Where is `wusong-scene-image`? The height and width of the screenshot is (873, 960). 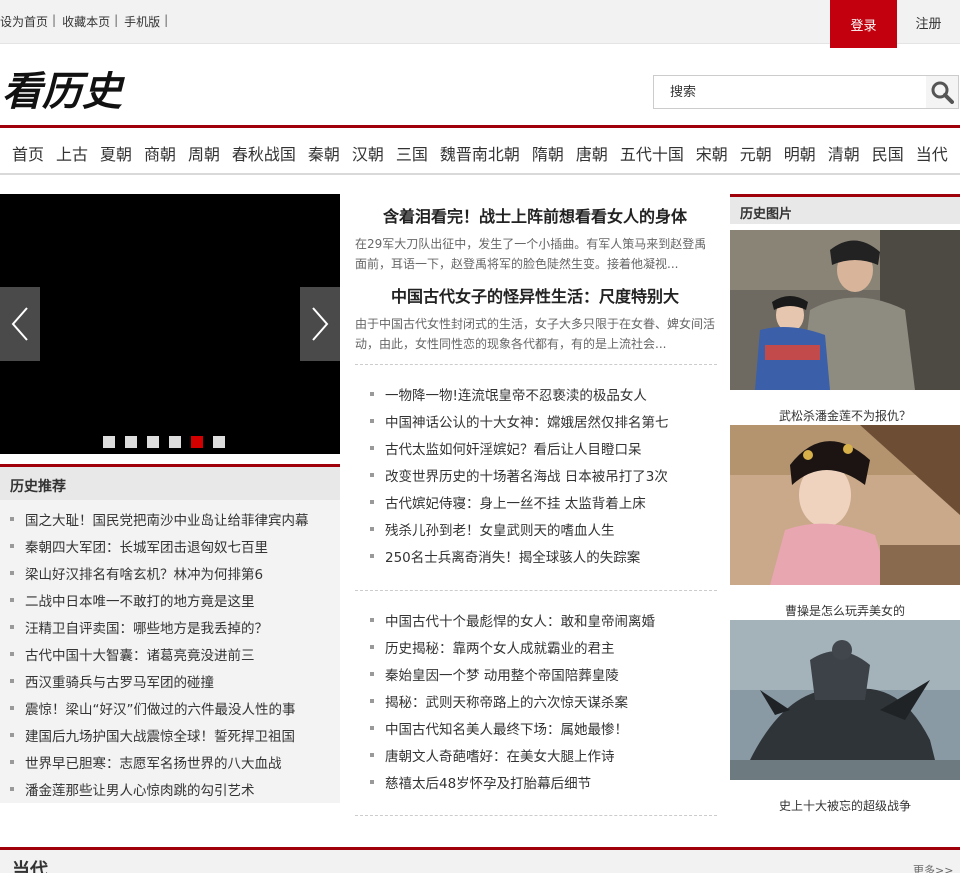 wusong-scene-image is located at coordinates (845, 310).